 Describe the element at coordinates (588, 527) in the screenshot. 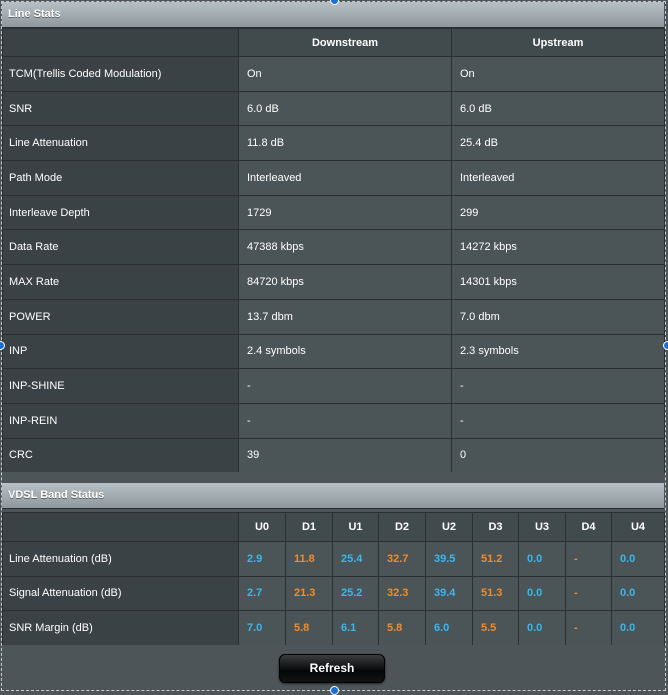

I see `band-header: D4` at that location.